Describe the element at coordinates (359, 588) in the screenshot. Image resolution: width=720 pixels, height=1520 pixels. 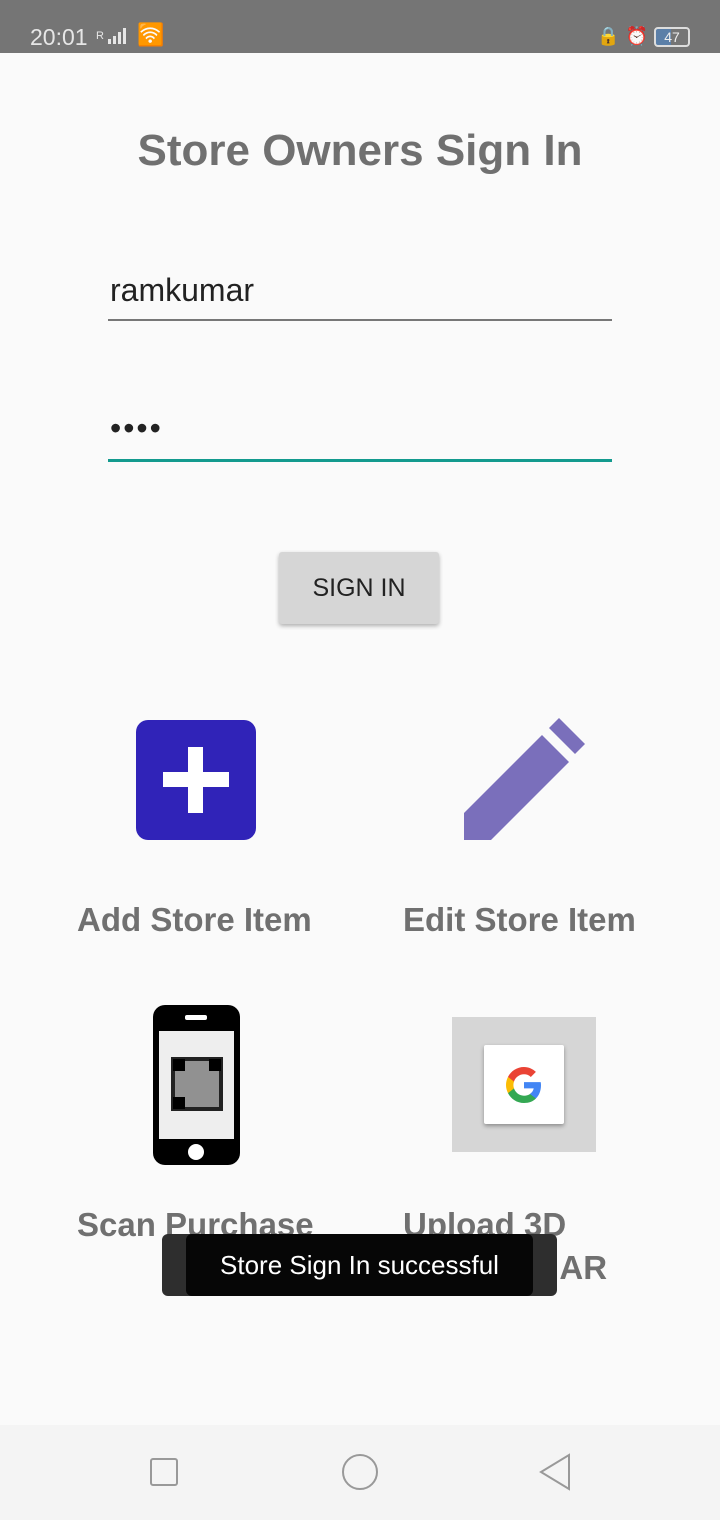
I see `sign-in-button: SIGN IN` at that location.